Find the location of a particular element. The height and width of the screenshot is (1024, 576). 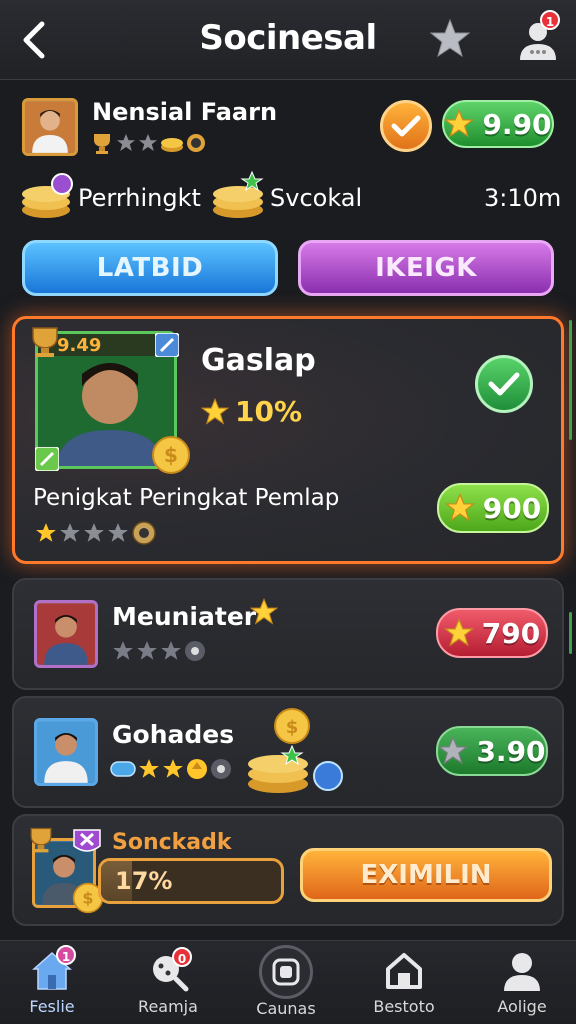

nav-item-bestoto: Bestoto is located at coordinates (404, 982).